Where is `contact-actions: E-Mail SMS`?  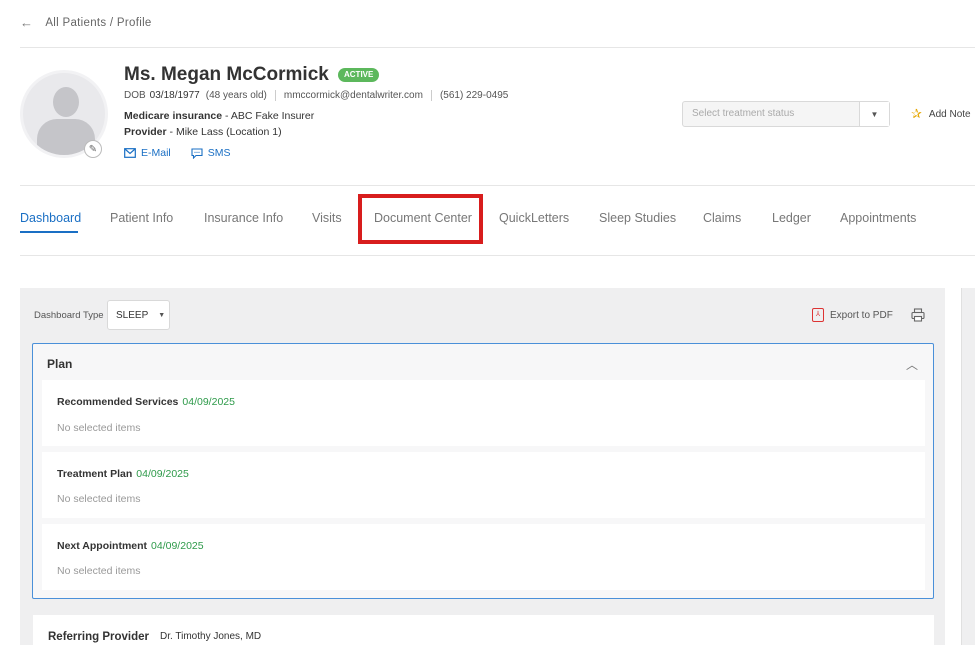
contact-actions: E-Mail SMS is located at coordinates (177, 153).